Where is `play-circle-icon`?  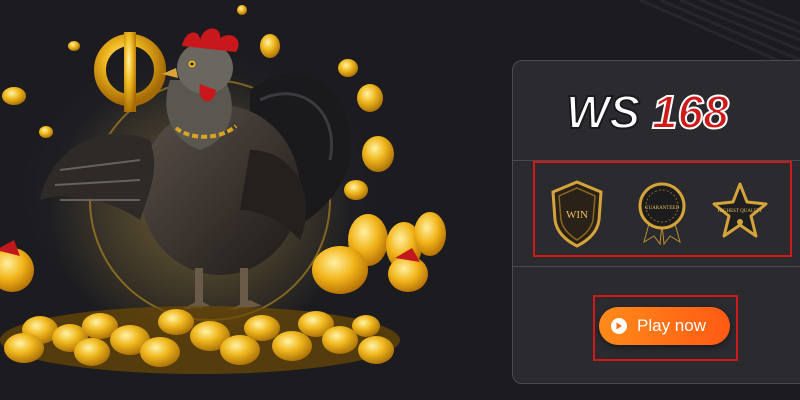 play-circle-icon is located at coordinates (619, 326).